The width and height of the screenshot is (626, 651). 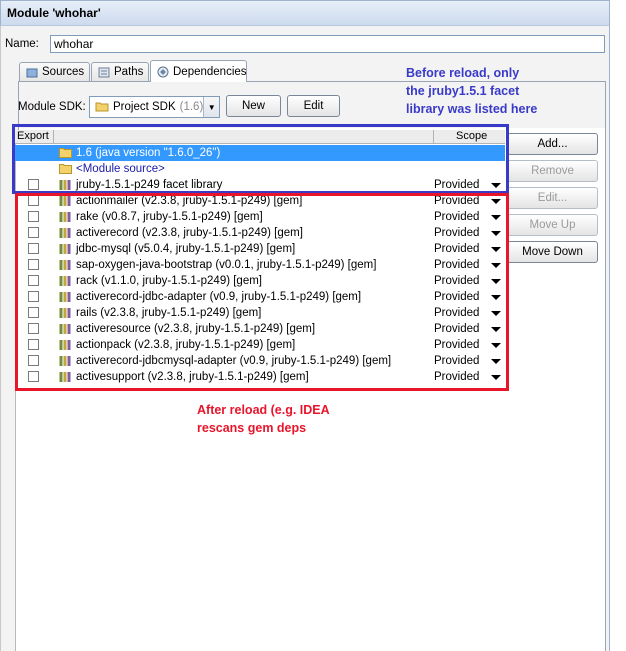 What do you see at coordinates (144, 107) in the screenshot?
I see `sdk-value: Project SDK` at bounding box center [144, 107].